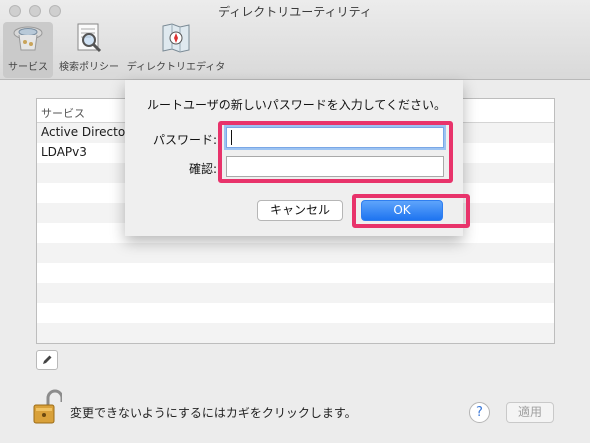  I want to click on cancel-button: キャンセル, so click(300, 210).